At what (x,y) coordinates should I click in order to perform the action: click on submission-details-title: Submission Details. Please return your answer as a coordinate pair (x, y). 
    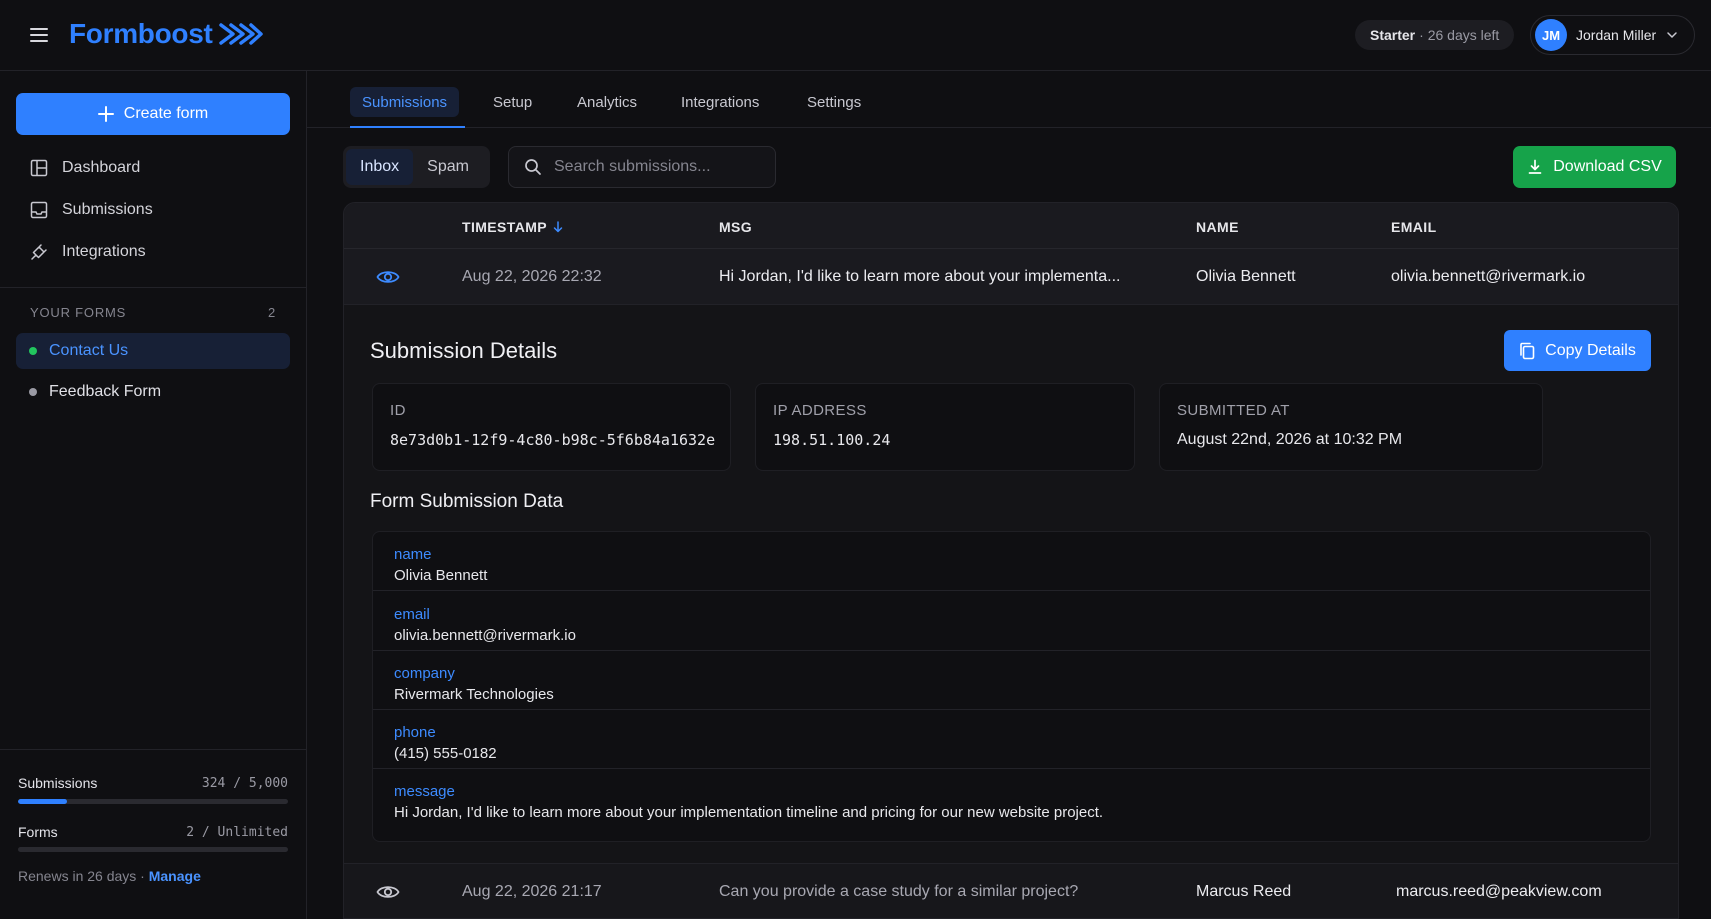
    Looking at the image, I should click on (464, 350).